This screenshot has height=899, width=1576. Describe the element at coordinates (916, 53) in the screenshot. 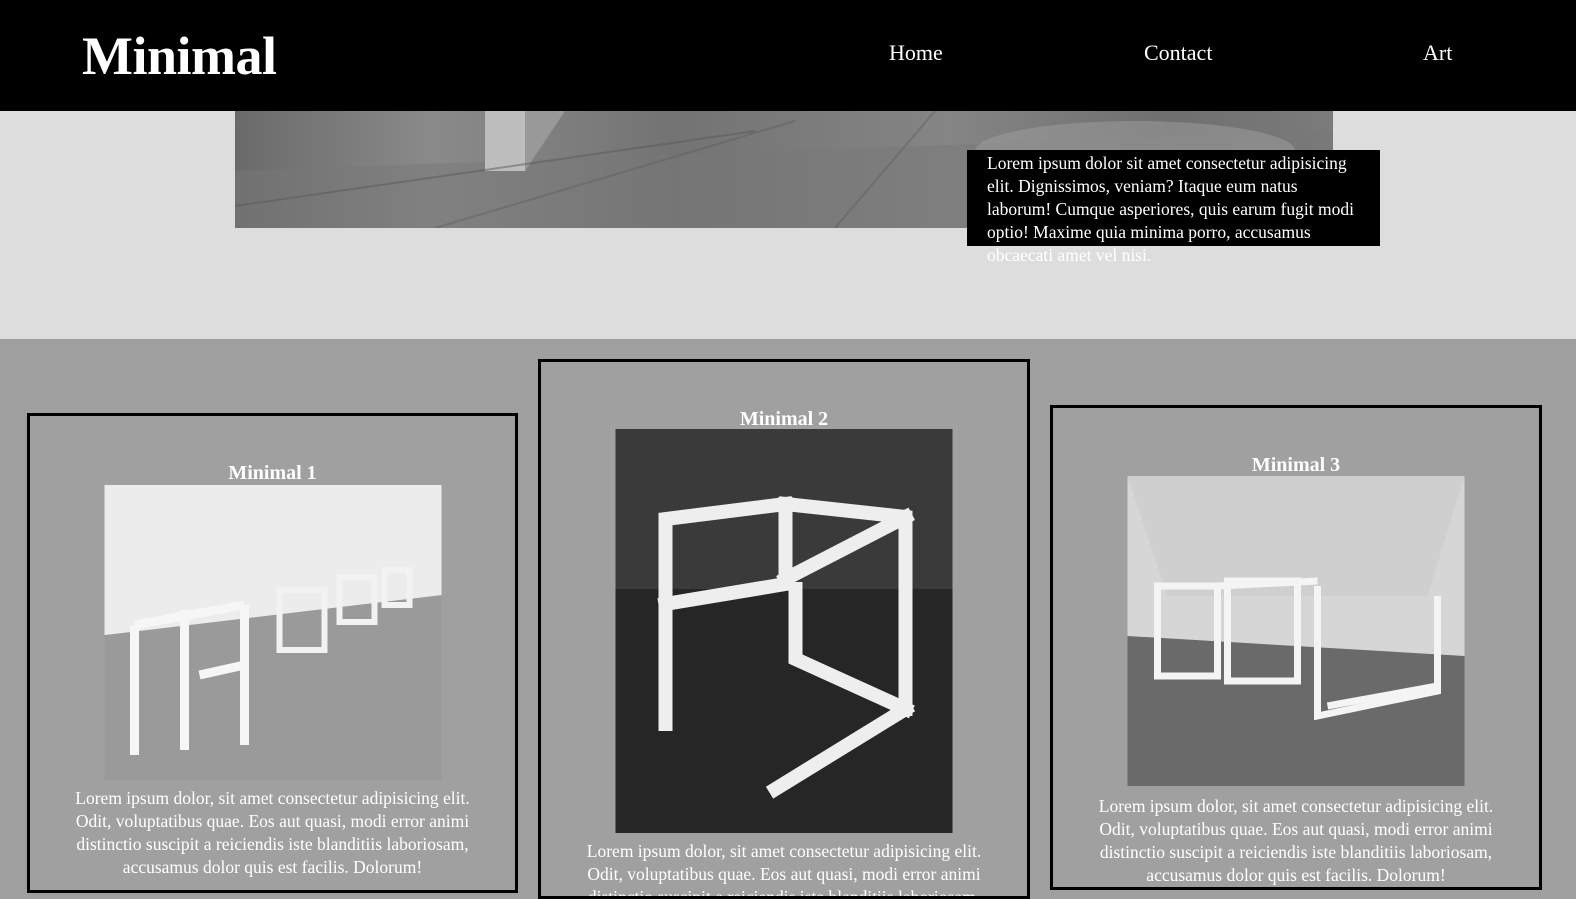

I see `nav-link-home: Home` at that location.